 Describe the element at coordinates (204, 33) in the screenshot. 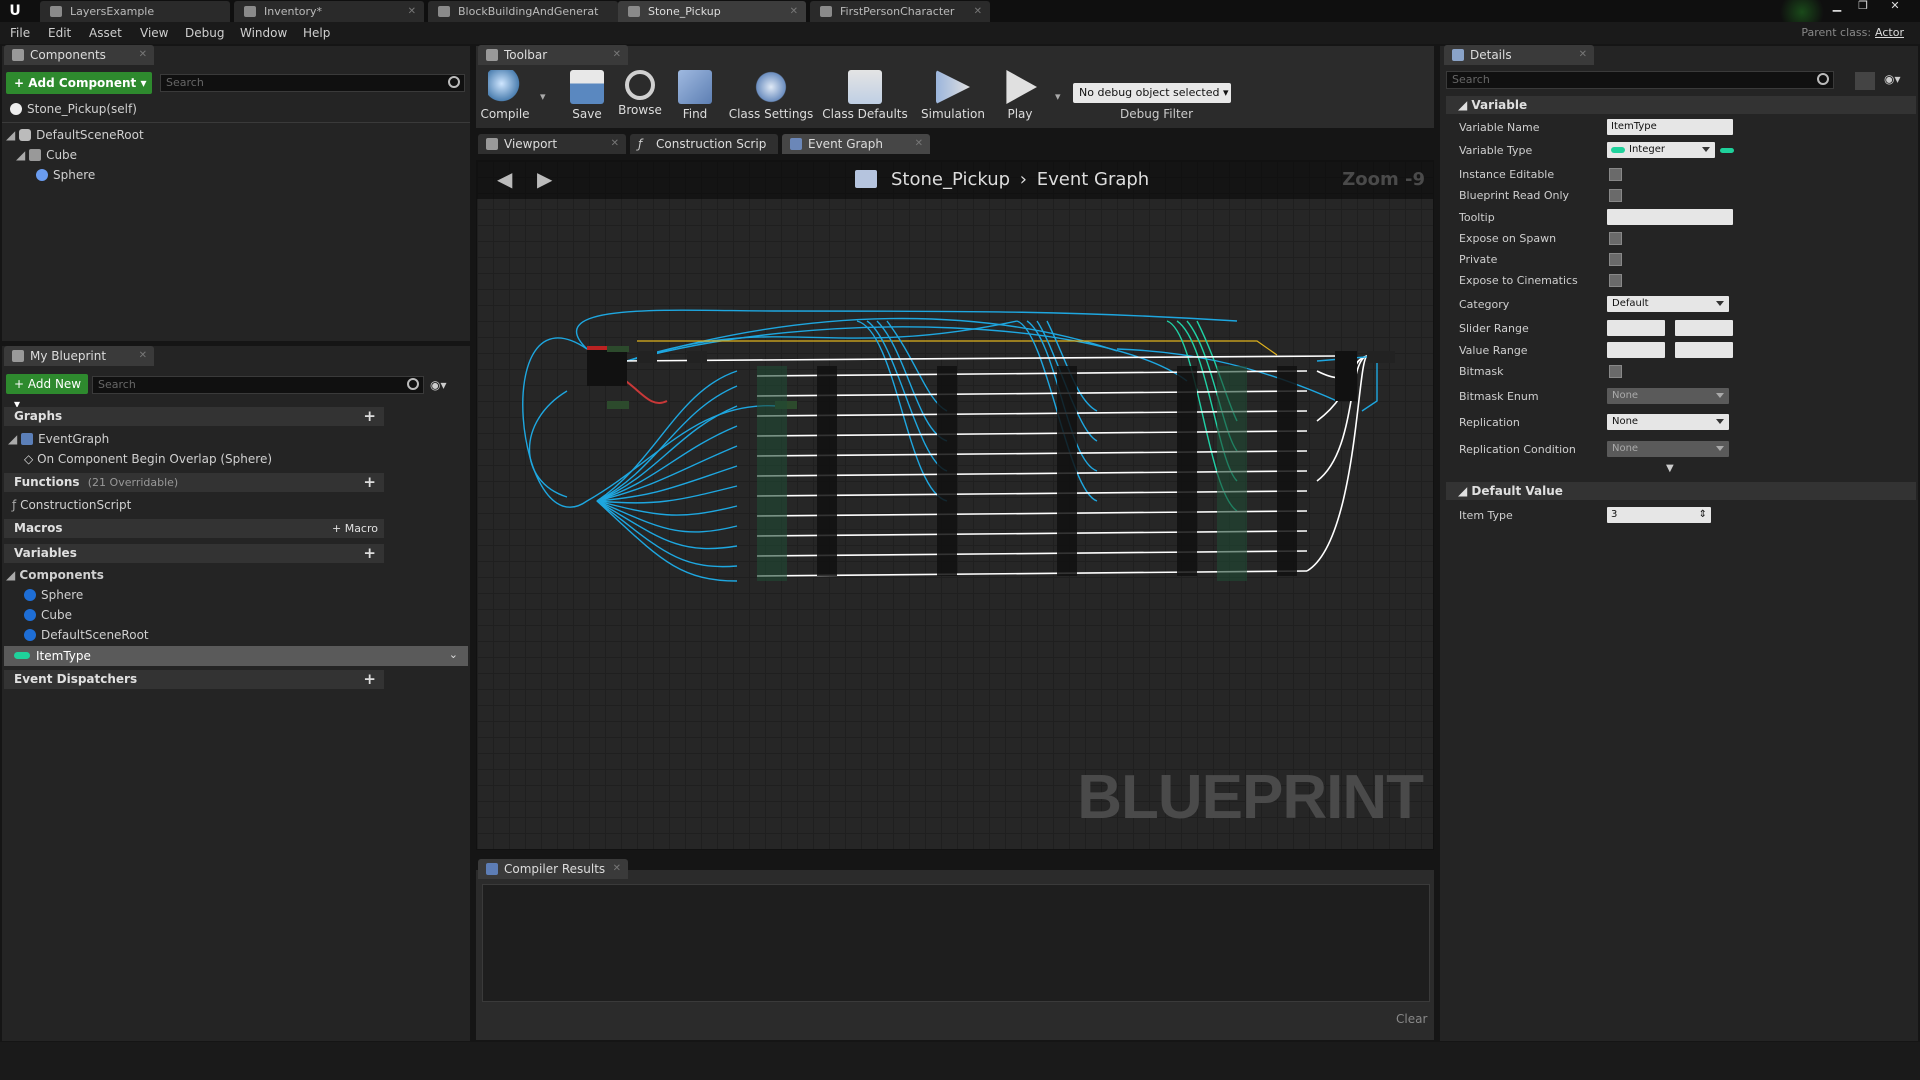

I see `menu-debug: Debug` at that location.